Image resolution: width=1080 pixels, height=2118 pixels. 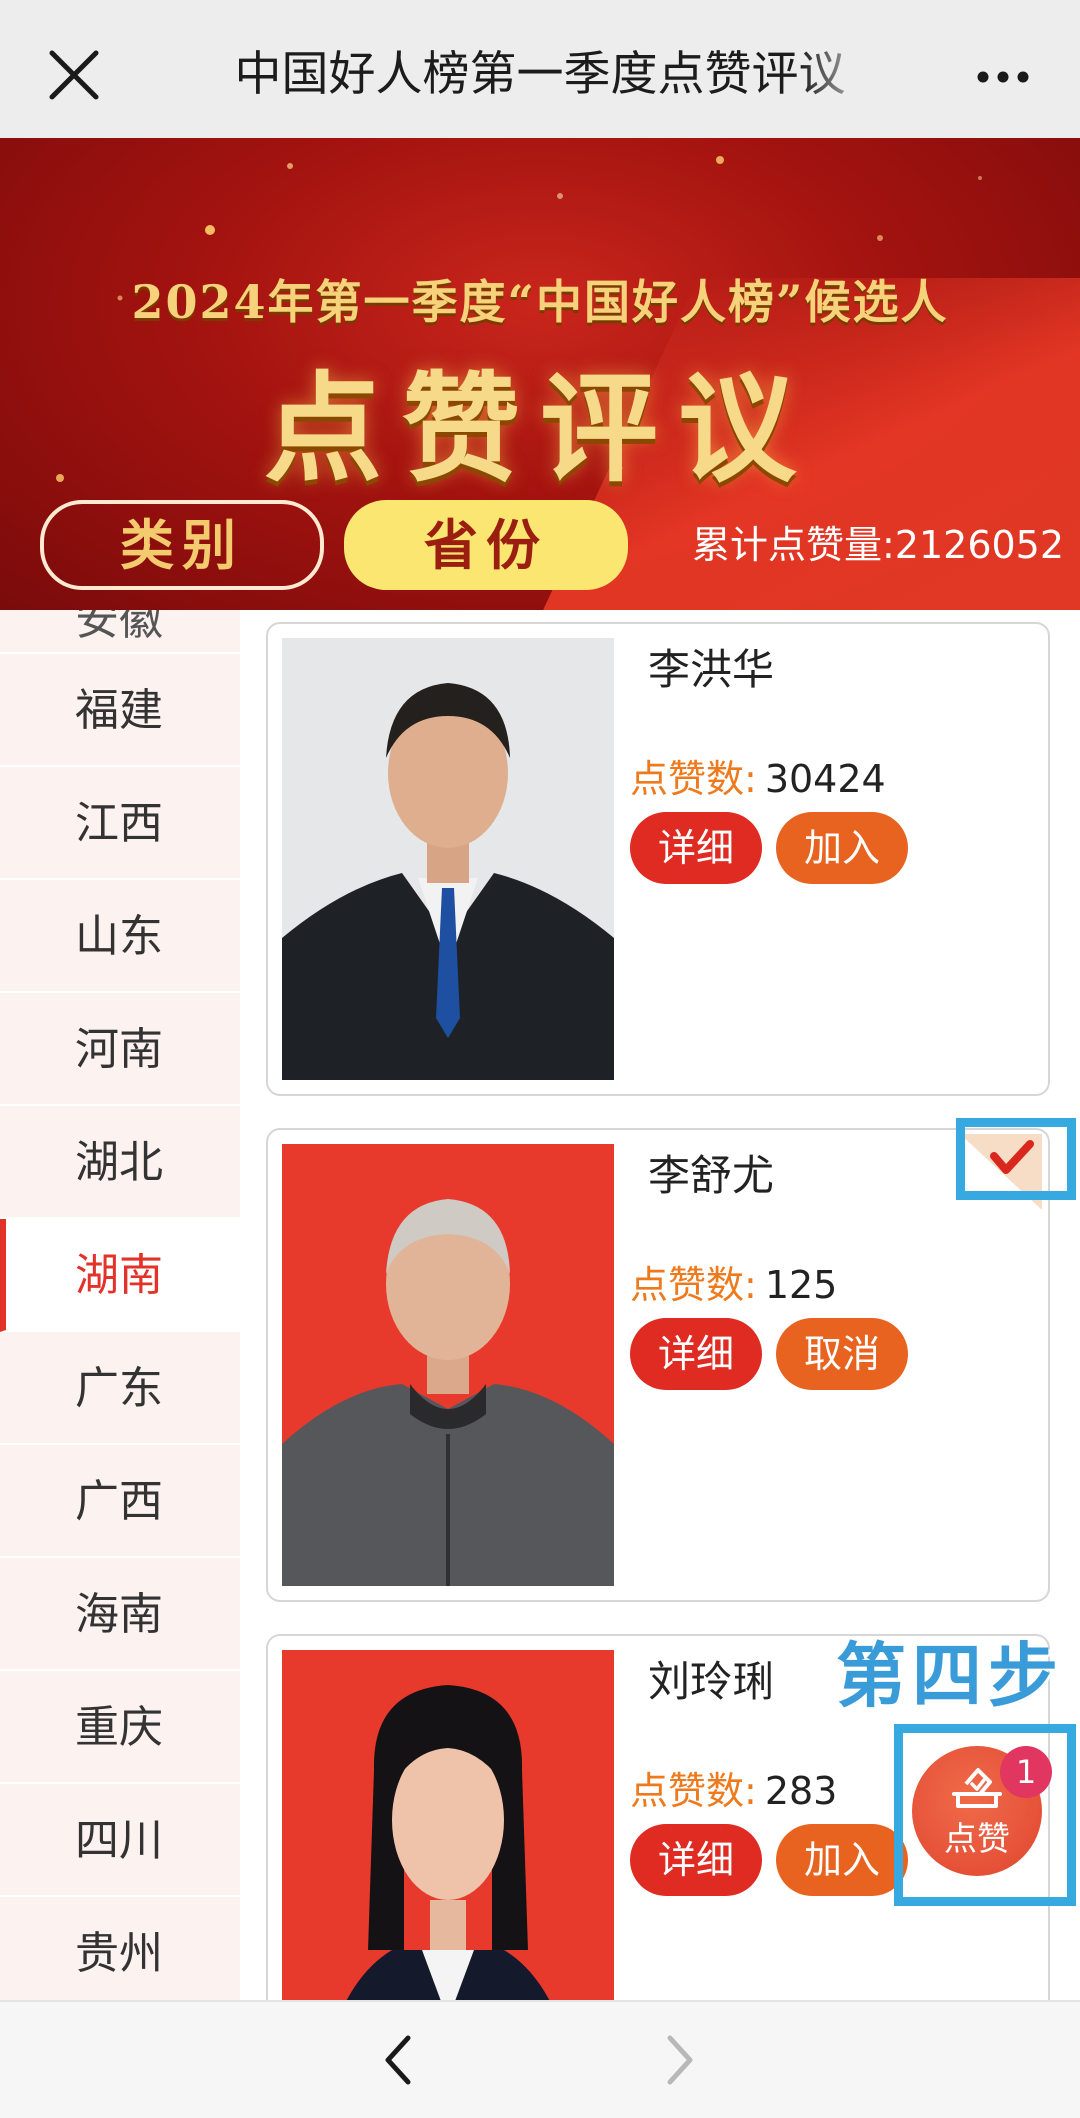 What do you see at coordinates (398, 2060) in the screenshot?
I see `back-arrow-icon` at bounding box center [398, 2060].